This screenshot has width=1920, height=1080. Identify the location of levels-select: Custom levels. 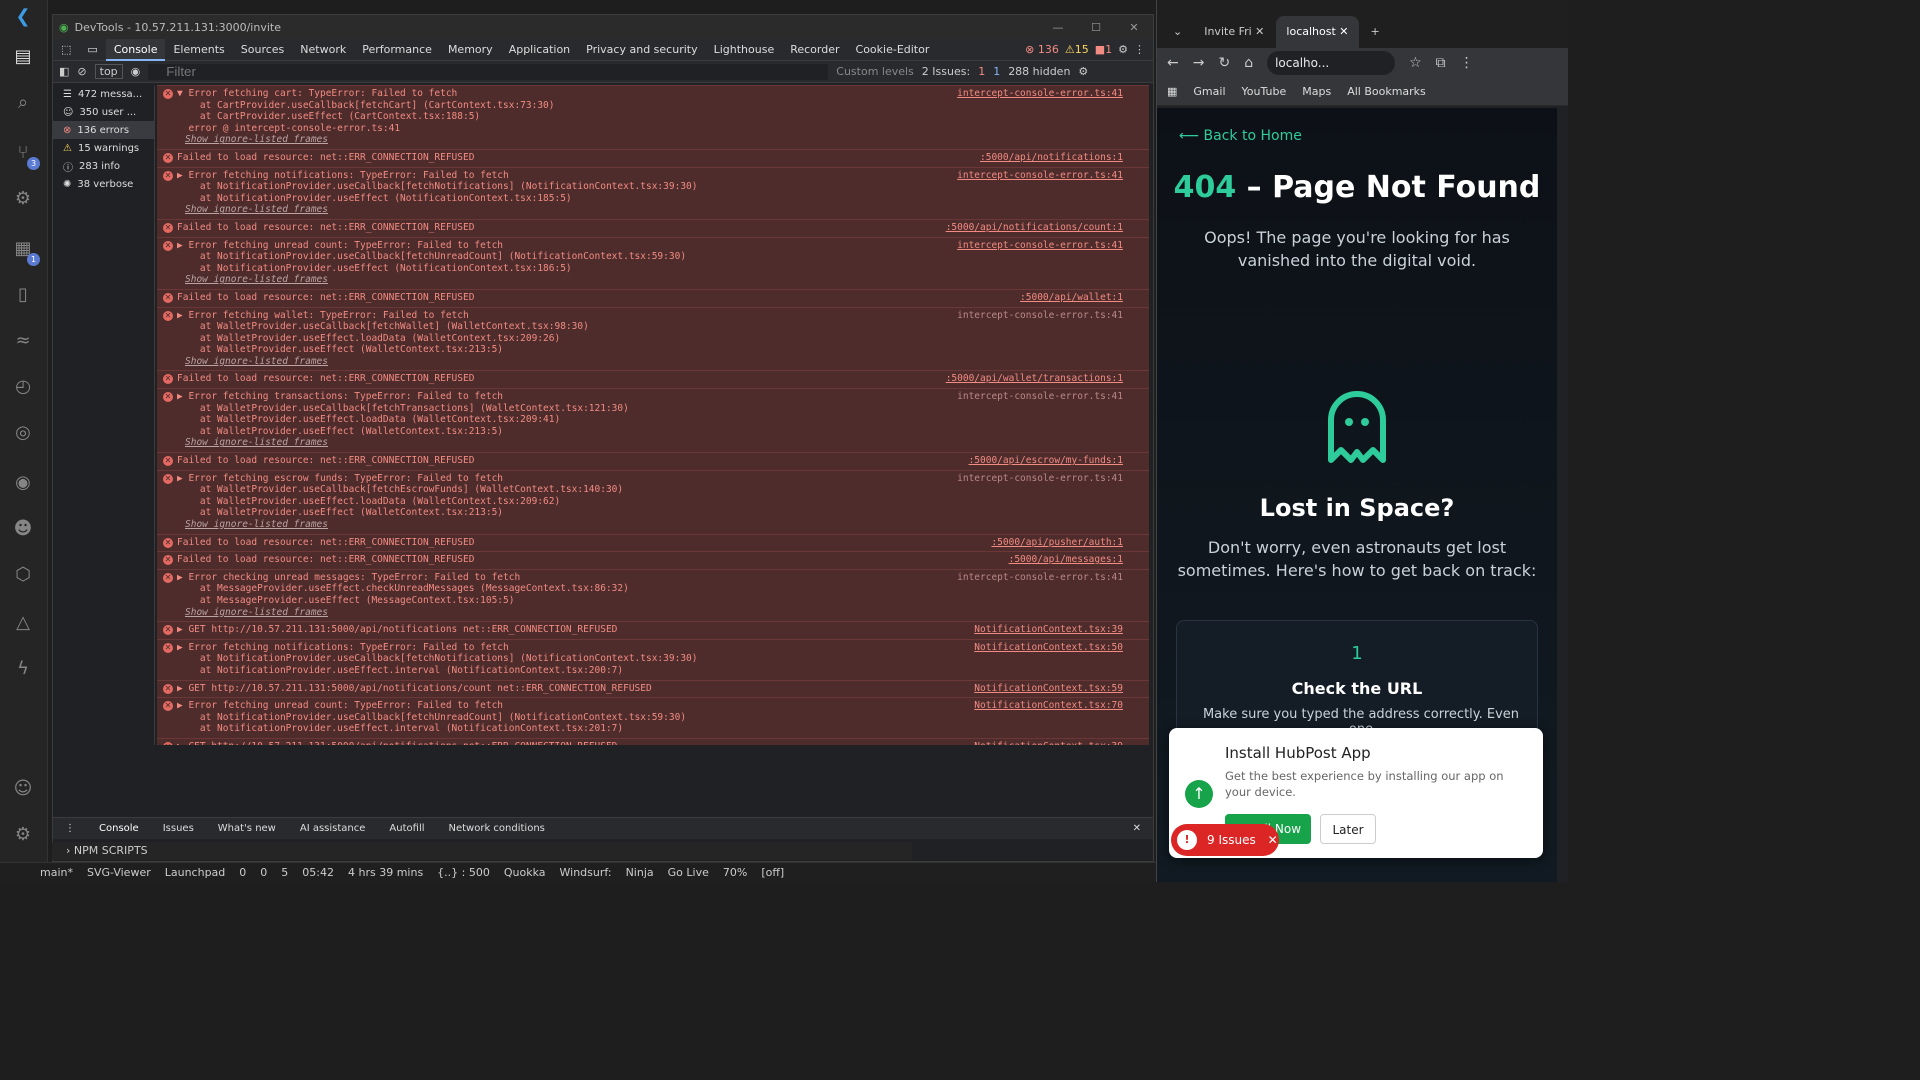
(875, 71).